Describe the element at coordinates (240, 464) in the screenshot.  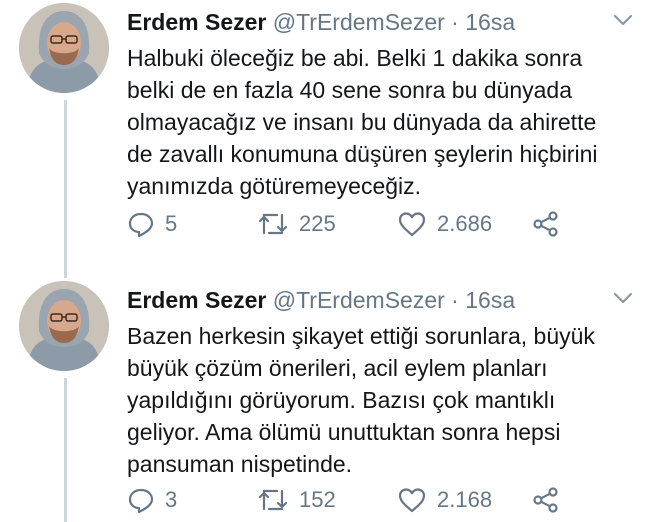
I see `tweet-text-line: pansuman nispetinde.` at that location.